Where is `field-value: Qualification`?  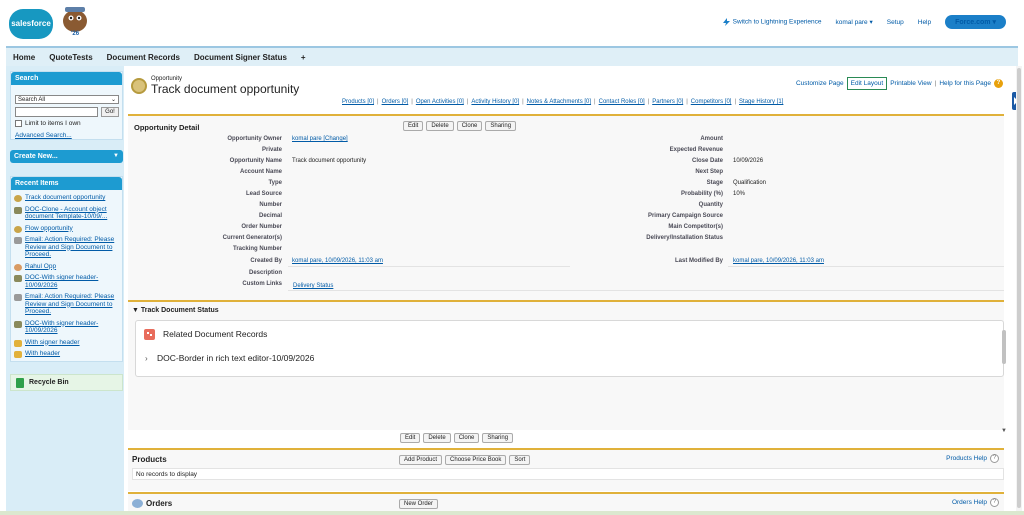
field-value: Qualification is located at coordinates (750, 183).